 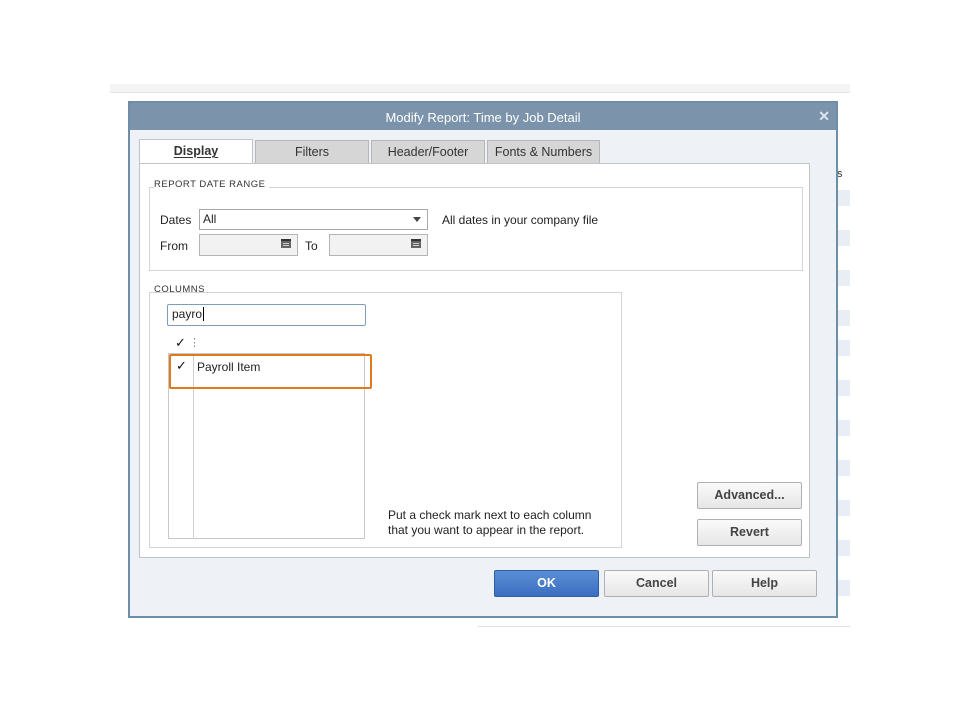 What do you see at coordinates (480, 88) in the screenshot?
I see `background-report-header` at bounding box center [480, 88].